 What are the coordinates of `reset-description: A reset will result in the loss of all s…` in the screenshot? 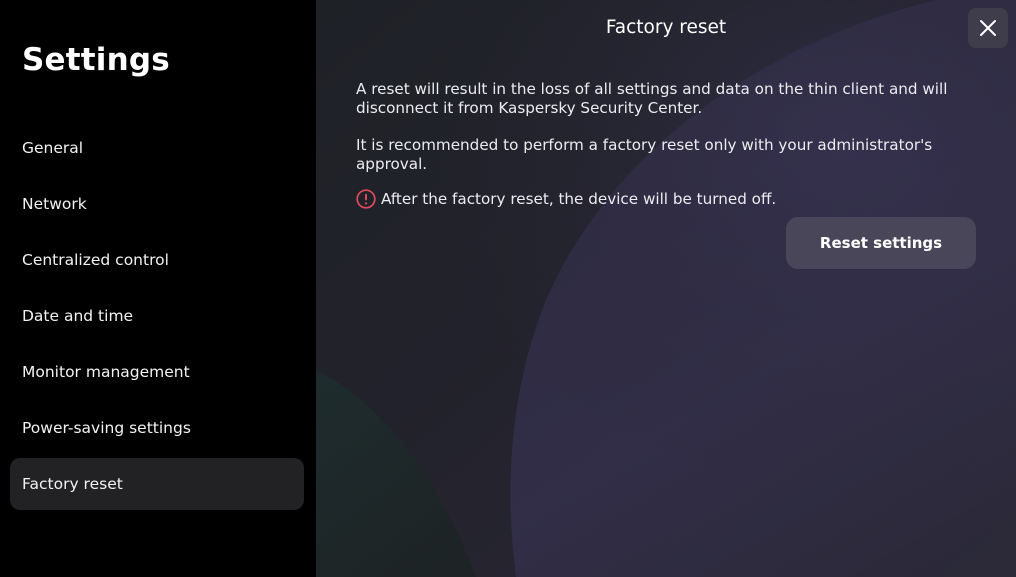 It's located at (671, 144).